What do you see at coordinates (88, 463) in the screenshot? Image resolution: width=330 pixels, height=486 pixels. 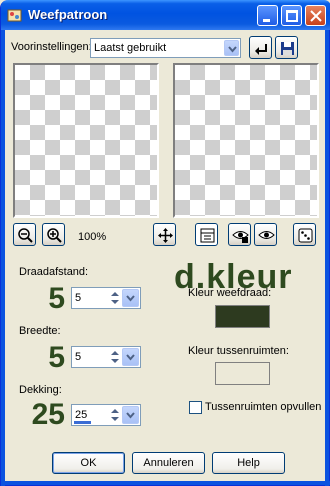 I see `ok-button: OK` at bounding box center [88, 463].